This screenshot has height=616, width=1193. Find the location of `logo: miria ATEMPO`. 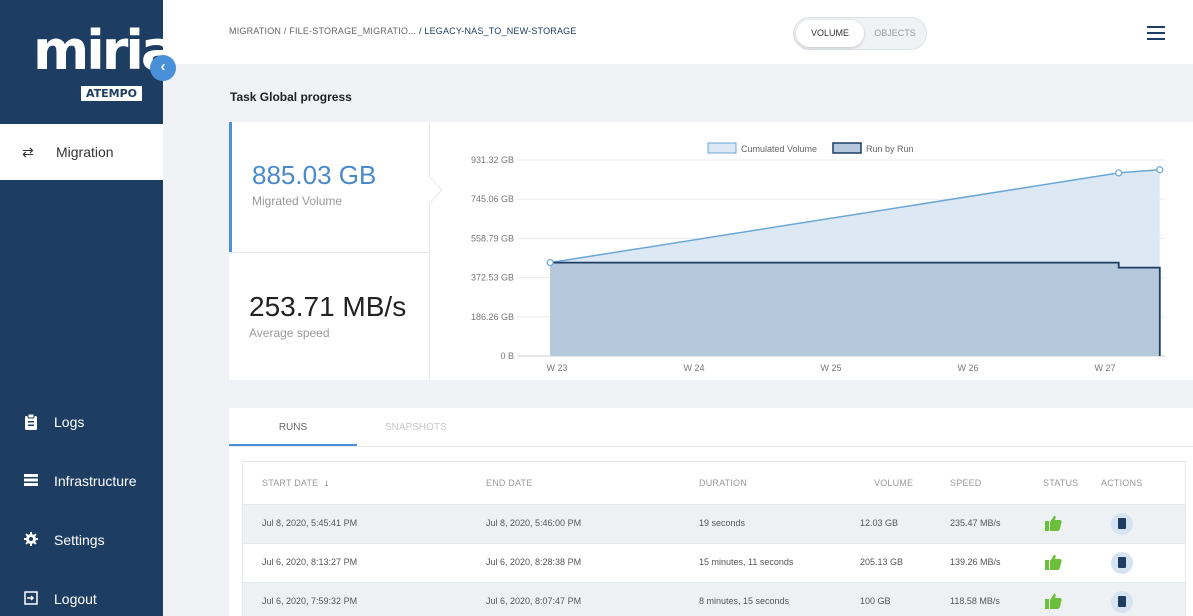

logo: miria ATEMPO is located at coordinates (91, 62).